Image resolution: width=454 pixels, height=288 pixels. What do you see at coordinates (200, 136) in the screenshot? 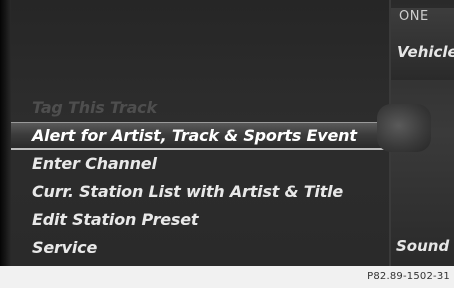
I see `menu-item-alert-artist-track-sports: Alert for Artist, Track & Sports Event` at bounding box center [200, 136].